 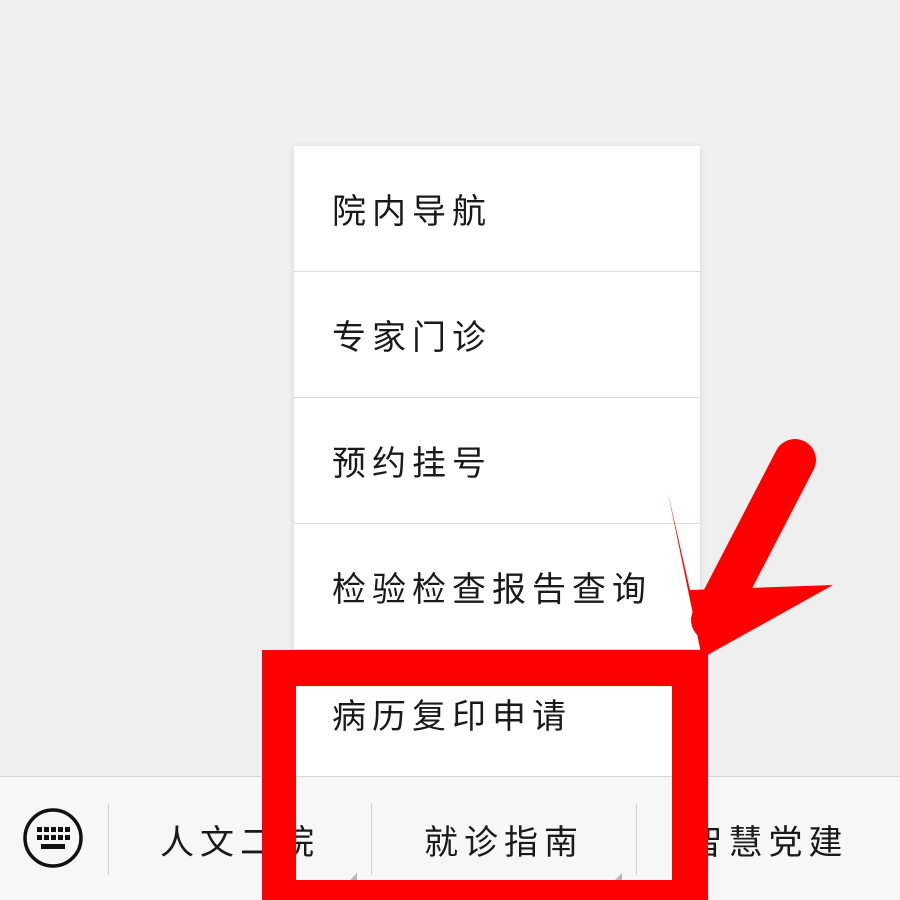 I want to click on menu-item-expert-clinic: 专家门诊, so click(x=497, y=335).